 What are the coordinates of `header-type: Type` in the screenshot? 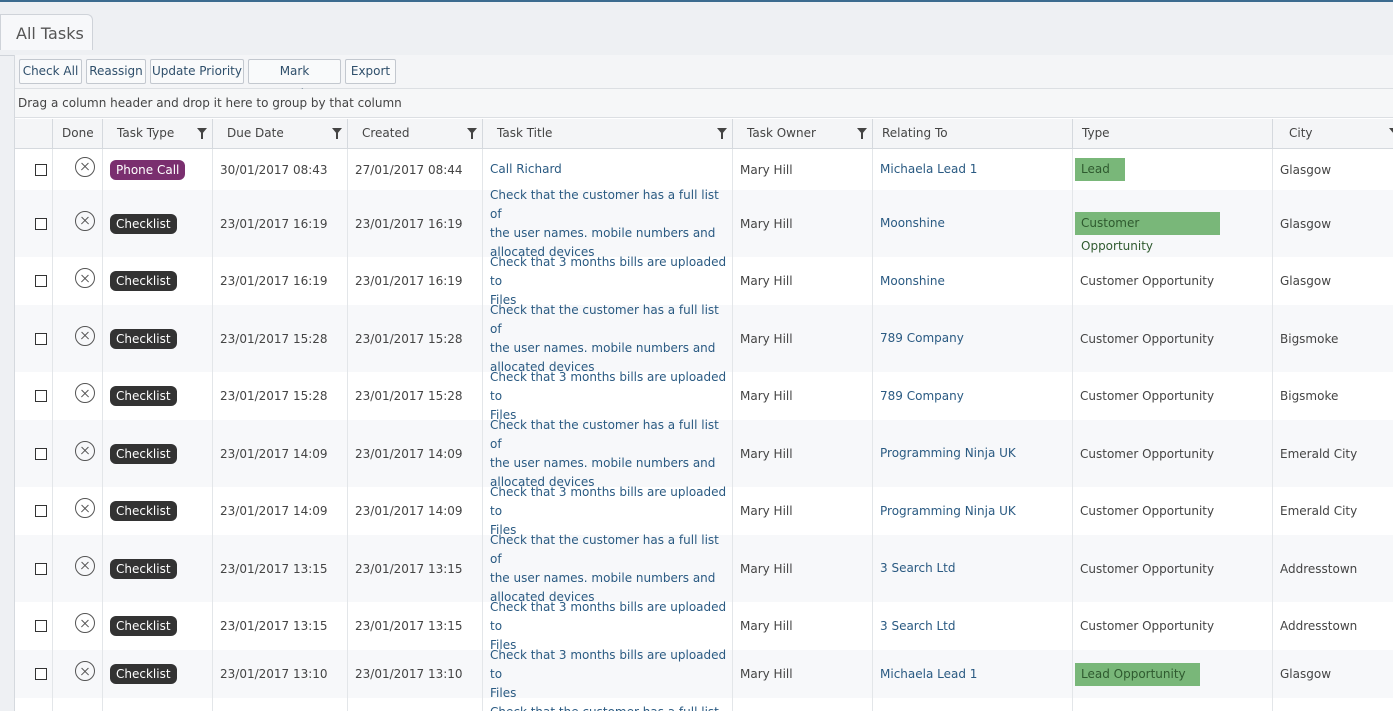 It's located at (1172, 133).